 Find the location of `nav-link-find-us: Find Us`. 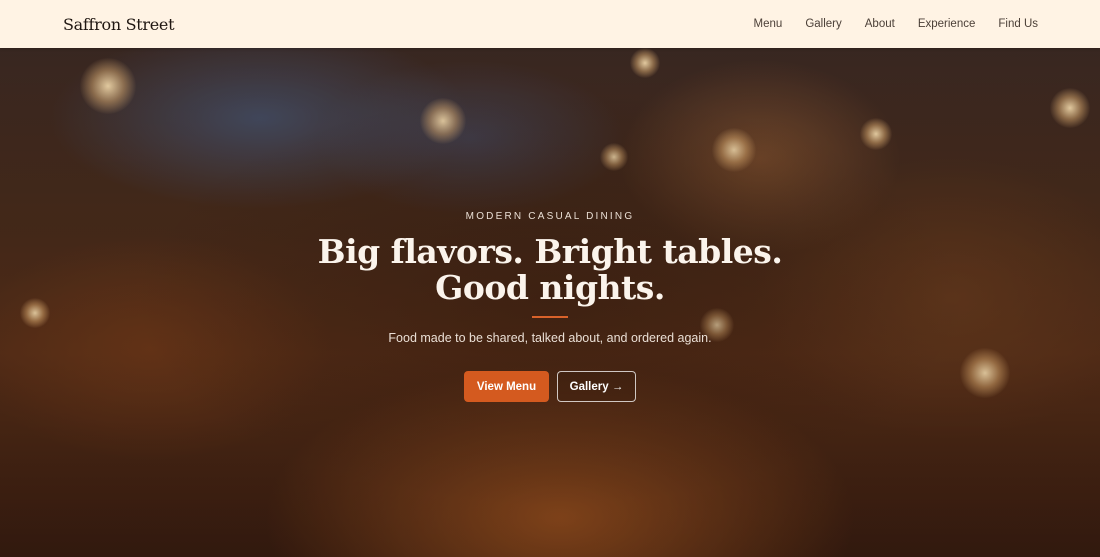

nav-link-find-us: Find Us is located at coordinates (1018, 24).